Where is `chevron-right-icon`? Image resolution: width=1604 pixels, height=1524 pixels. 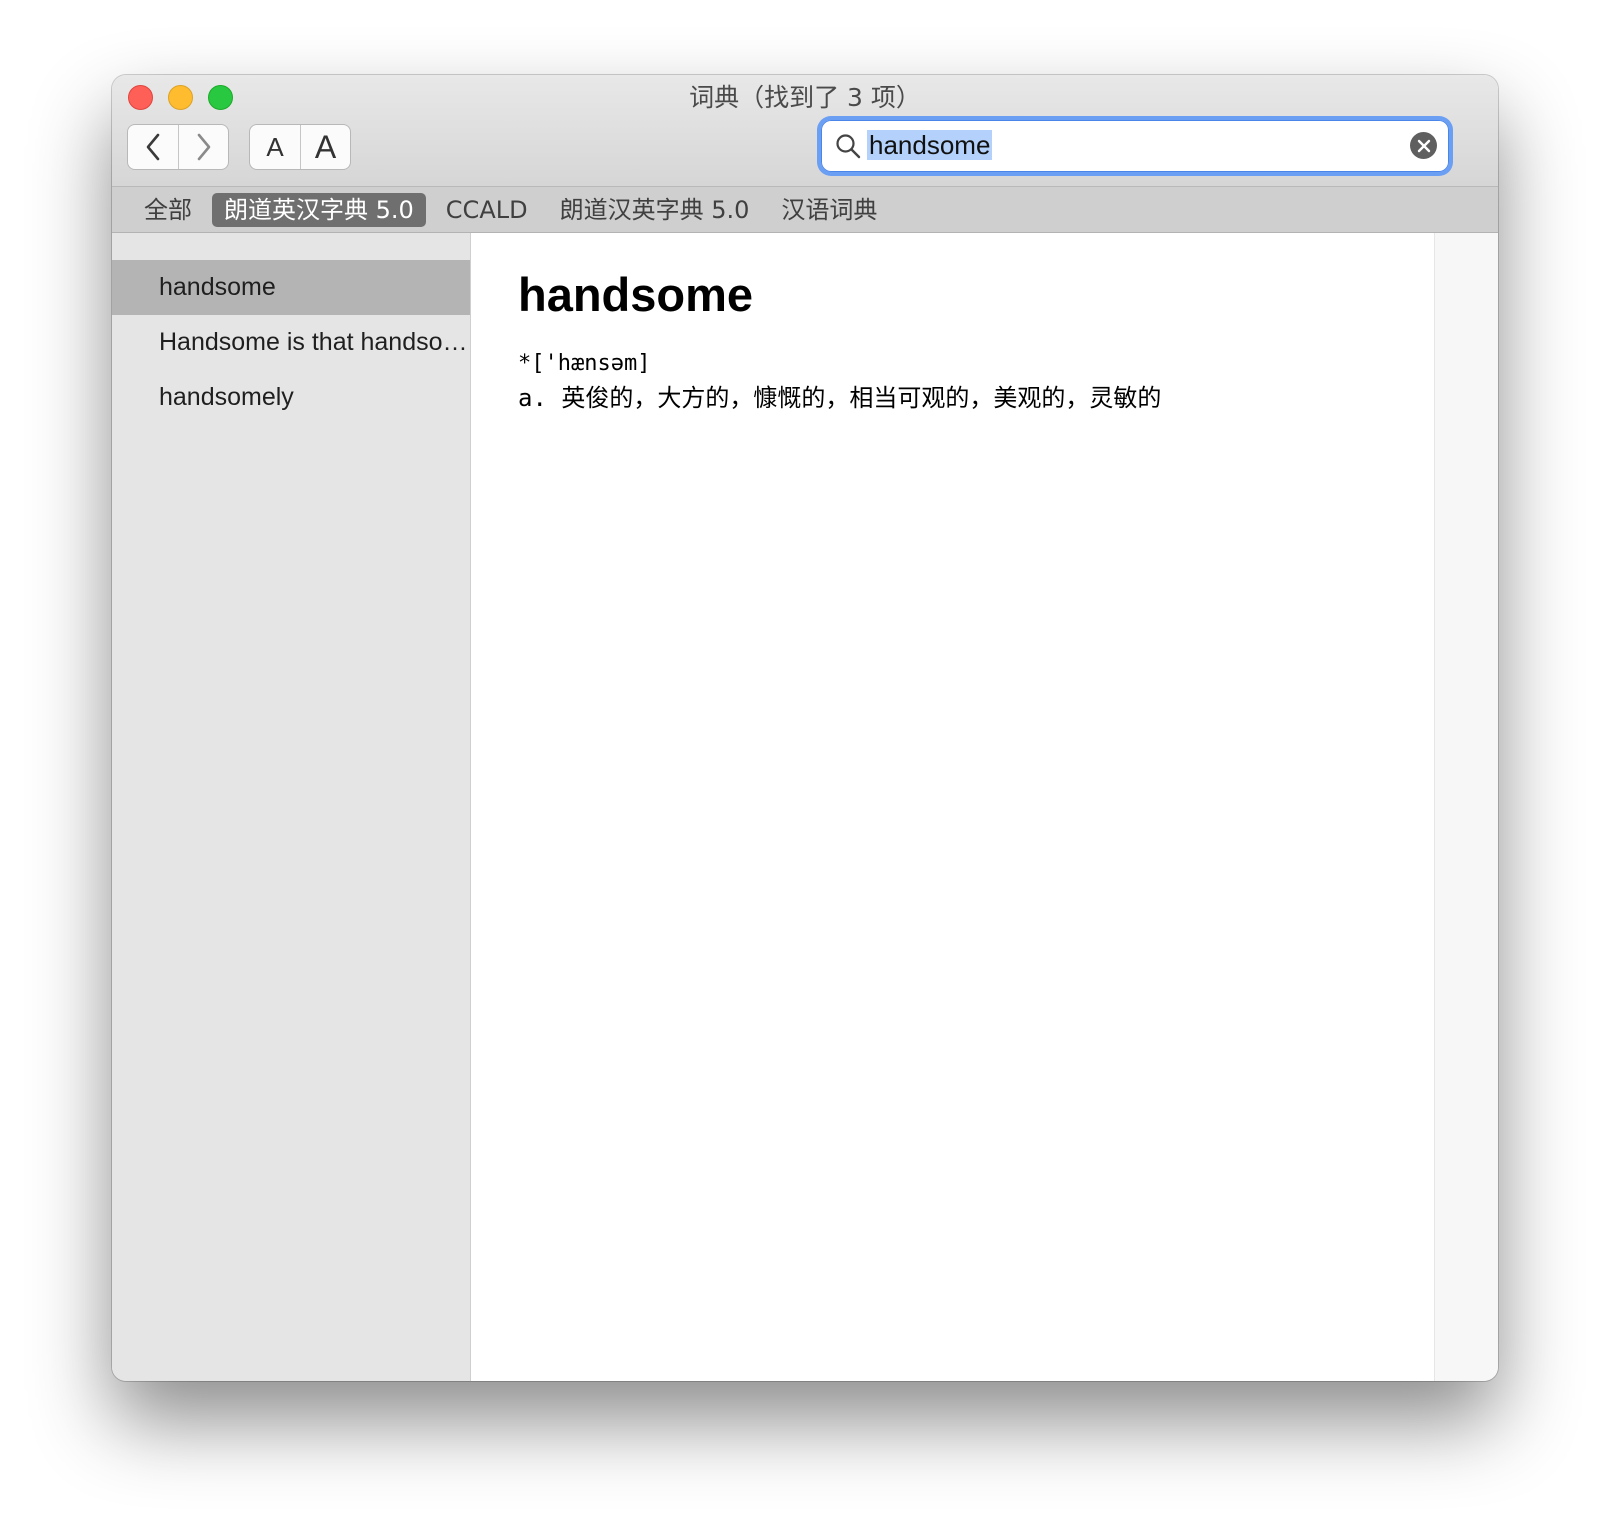 chevron-right-icon is located at coordinates (203, 147).